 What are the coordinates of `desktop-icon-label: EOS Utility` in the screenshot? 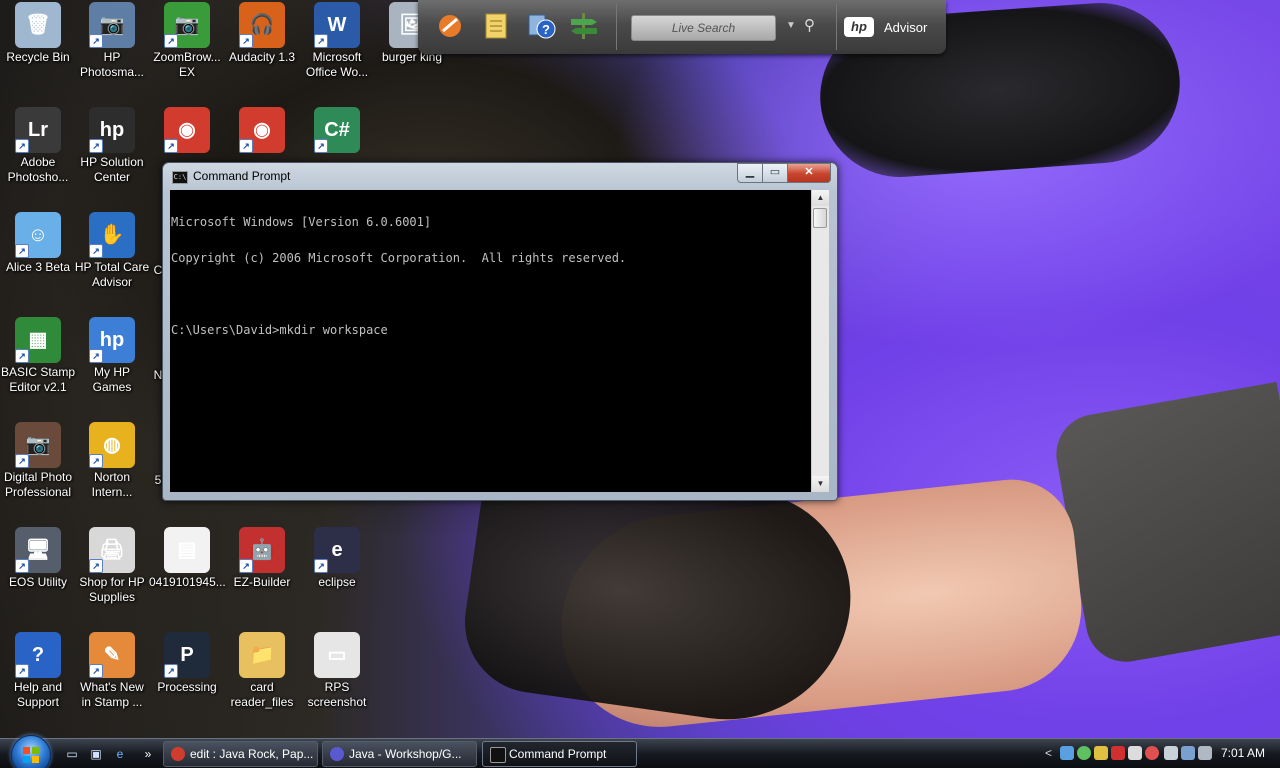 It's located at (37, 582).